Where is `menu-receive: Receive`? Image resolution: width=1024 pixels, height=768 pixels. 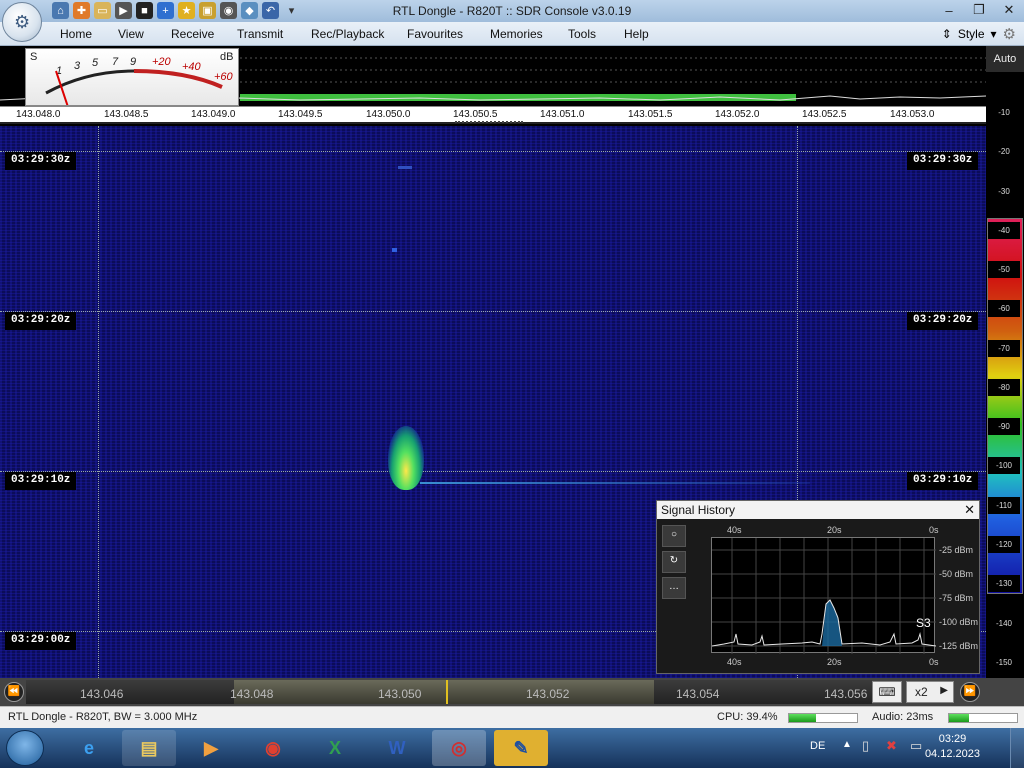 menu-receive: Receive is located at coordinates (192, 34).